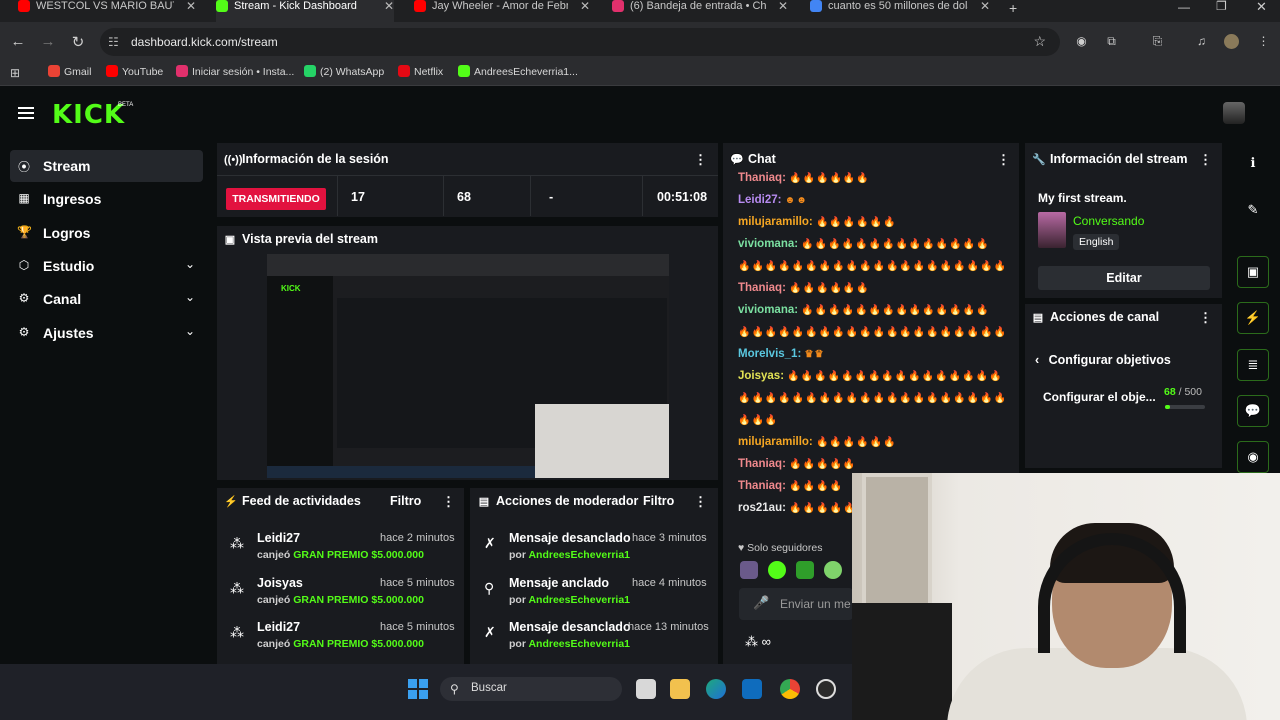 The height and width of the screenshot is (720, 1280). Describe the element at coordinates (1039, 41) in the screenshot. I see `bookmark-star-icon: ☆` at that location.